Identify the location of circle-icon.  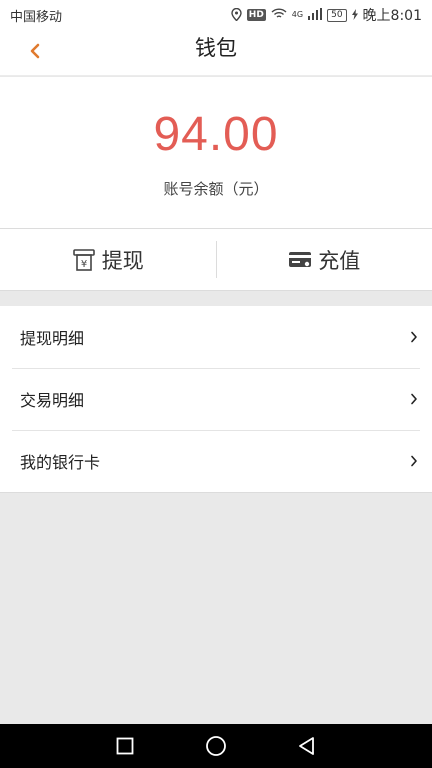
(216, 746).